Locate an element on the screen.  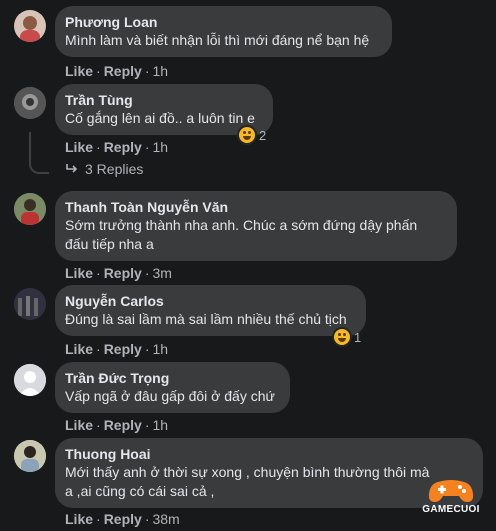
reaction-summary: 2 is located at coordinates (252, 135).